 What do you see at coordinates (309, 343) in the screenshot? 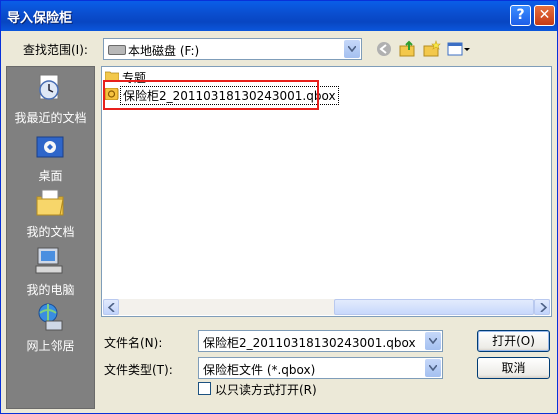
I see `filename-value: 保险柜2_20110318130243001.qbox` at bounding box center [309, 343].